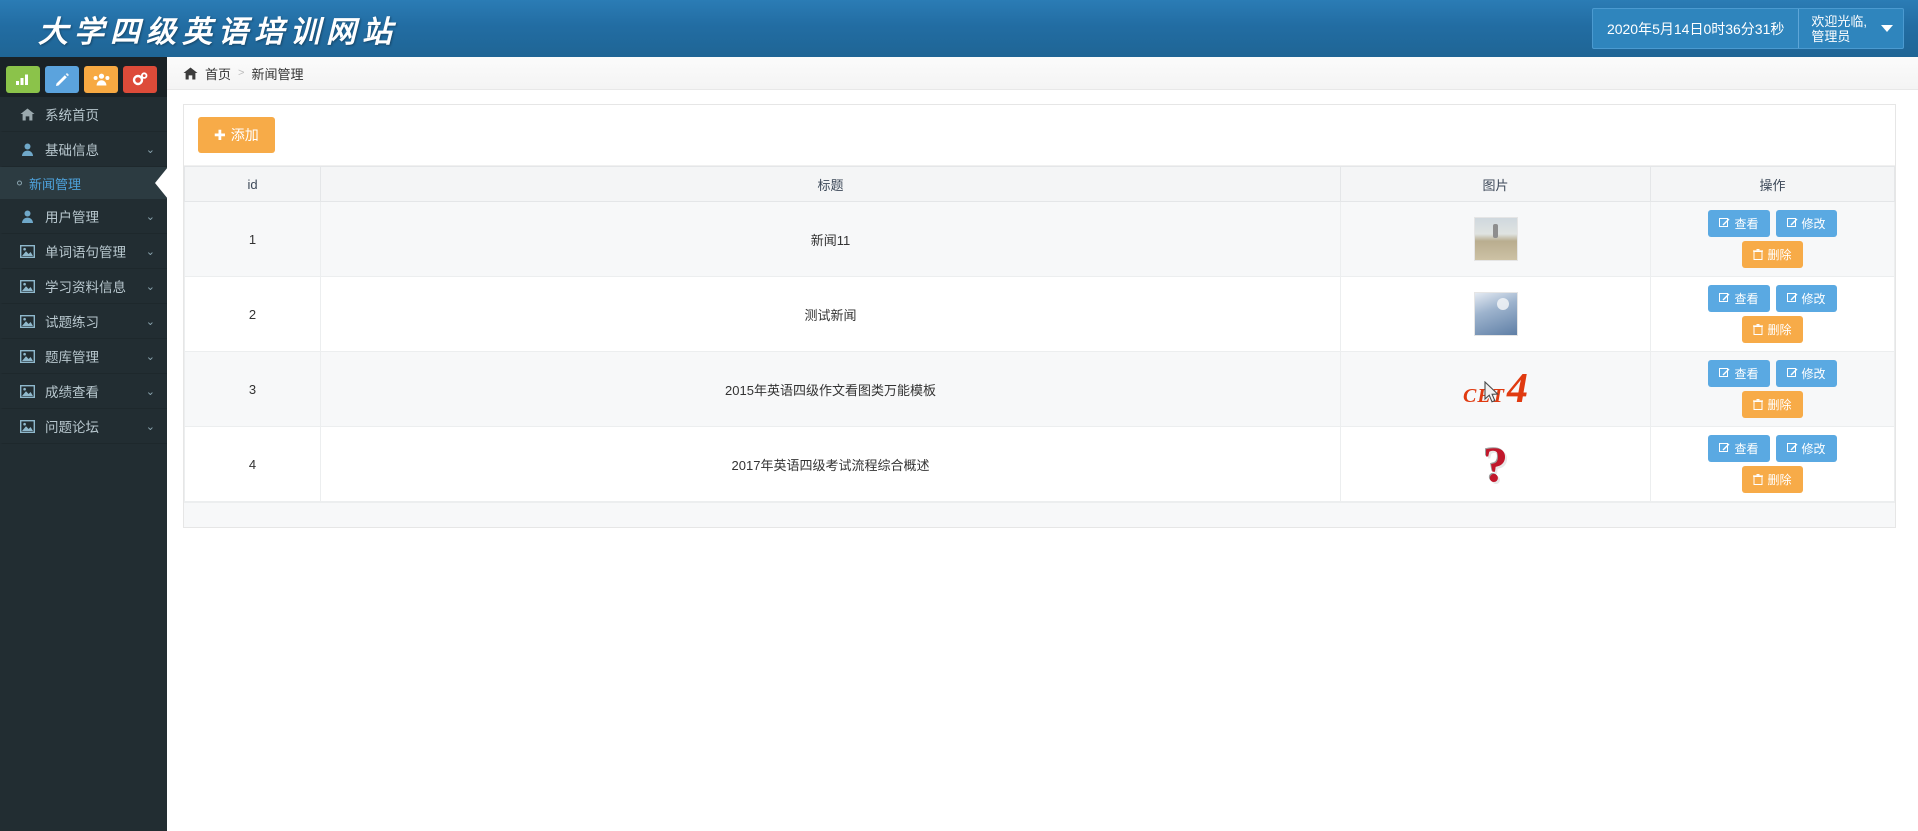 Image resolution: width=1918 pixels, height=831 pixels. I want to click on sidebar-item-score-view: 成绩查看 ⌄, so click(83, 391).